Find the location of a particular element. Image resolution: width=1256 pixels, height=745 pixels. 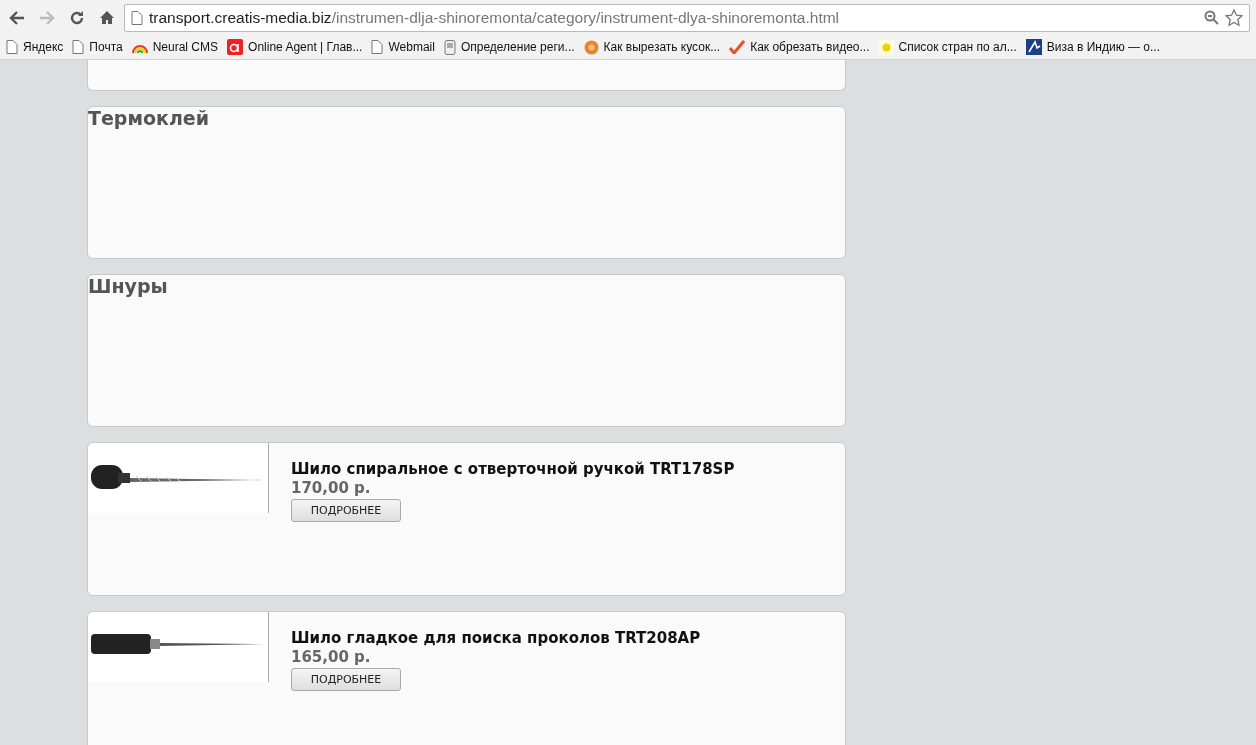

product-name: Шило гладкое для поиска проколов TRT208AP is located at coordinates (496, 638).